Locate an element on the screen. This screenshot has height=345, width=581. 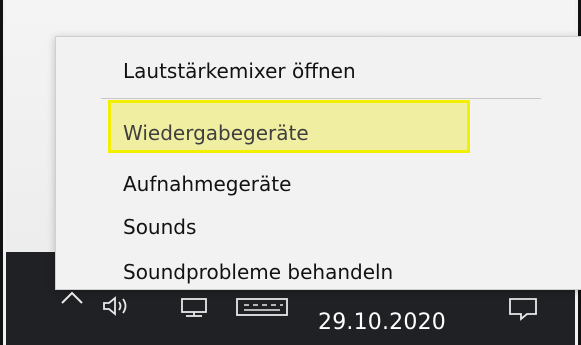
menu-item-open-volume-mixer: Lautstärkemixer öffnen is located at coordinates (239, 71).